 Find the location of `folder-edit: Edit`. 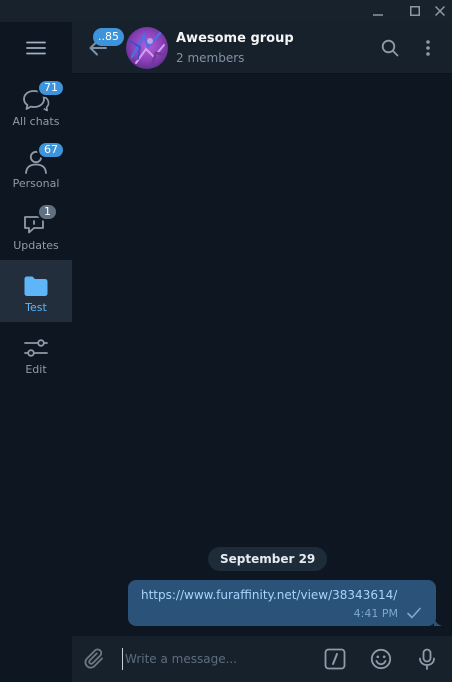

folder-edit: Edit is located at coordinates (36, 353).